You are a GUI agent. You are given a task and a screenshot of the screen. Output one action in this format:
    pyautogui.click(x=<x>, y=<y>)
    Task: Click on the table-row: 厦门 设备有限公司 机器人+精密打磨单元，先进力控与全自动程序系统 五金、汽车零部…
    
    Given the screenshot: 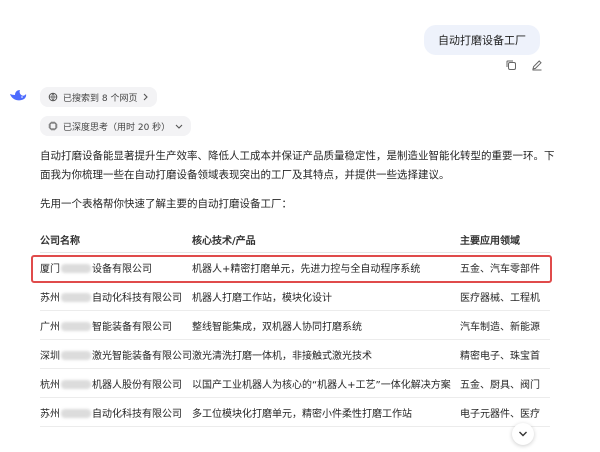 What is the action you would take?
    pyautogui.click(x=295, y=267)
    